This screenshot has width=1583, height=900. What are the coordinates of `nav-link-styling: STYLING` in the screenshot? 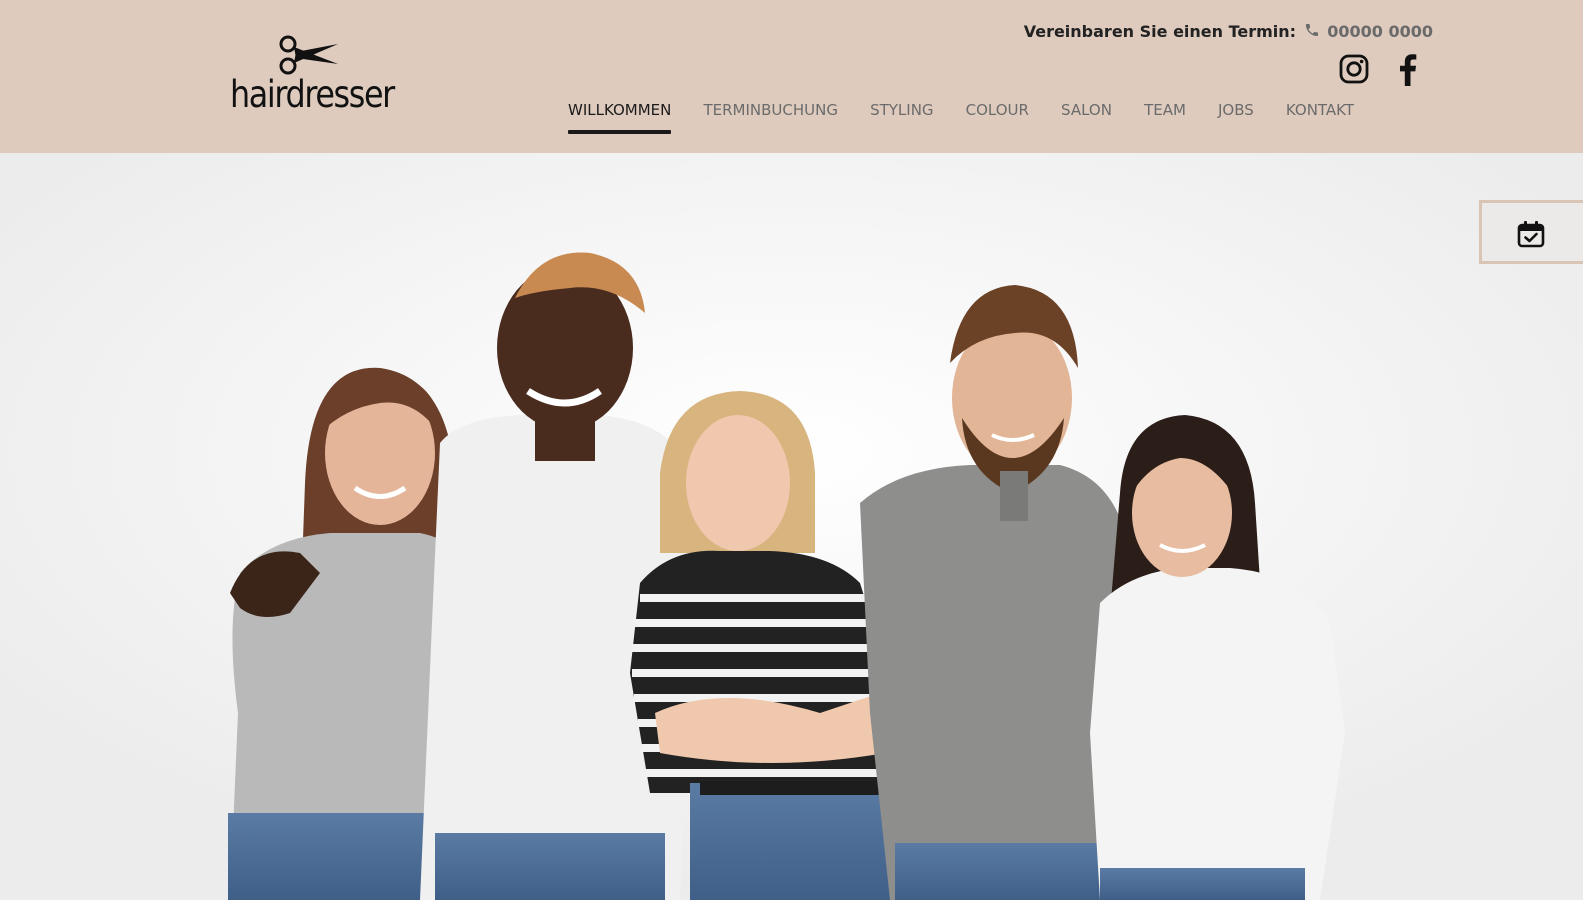 It's located at (901, 110).